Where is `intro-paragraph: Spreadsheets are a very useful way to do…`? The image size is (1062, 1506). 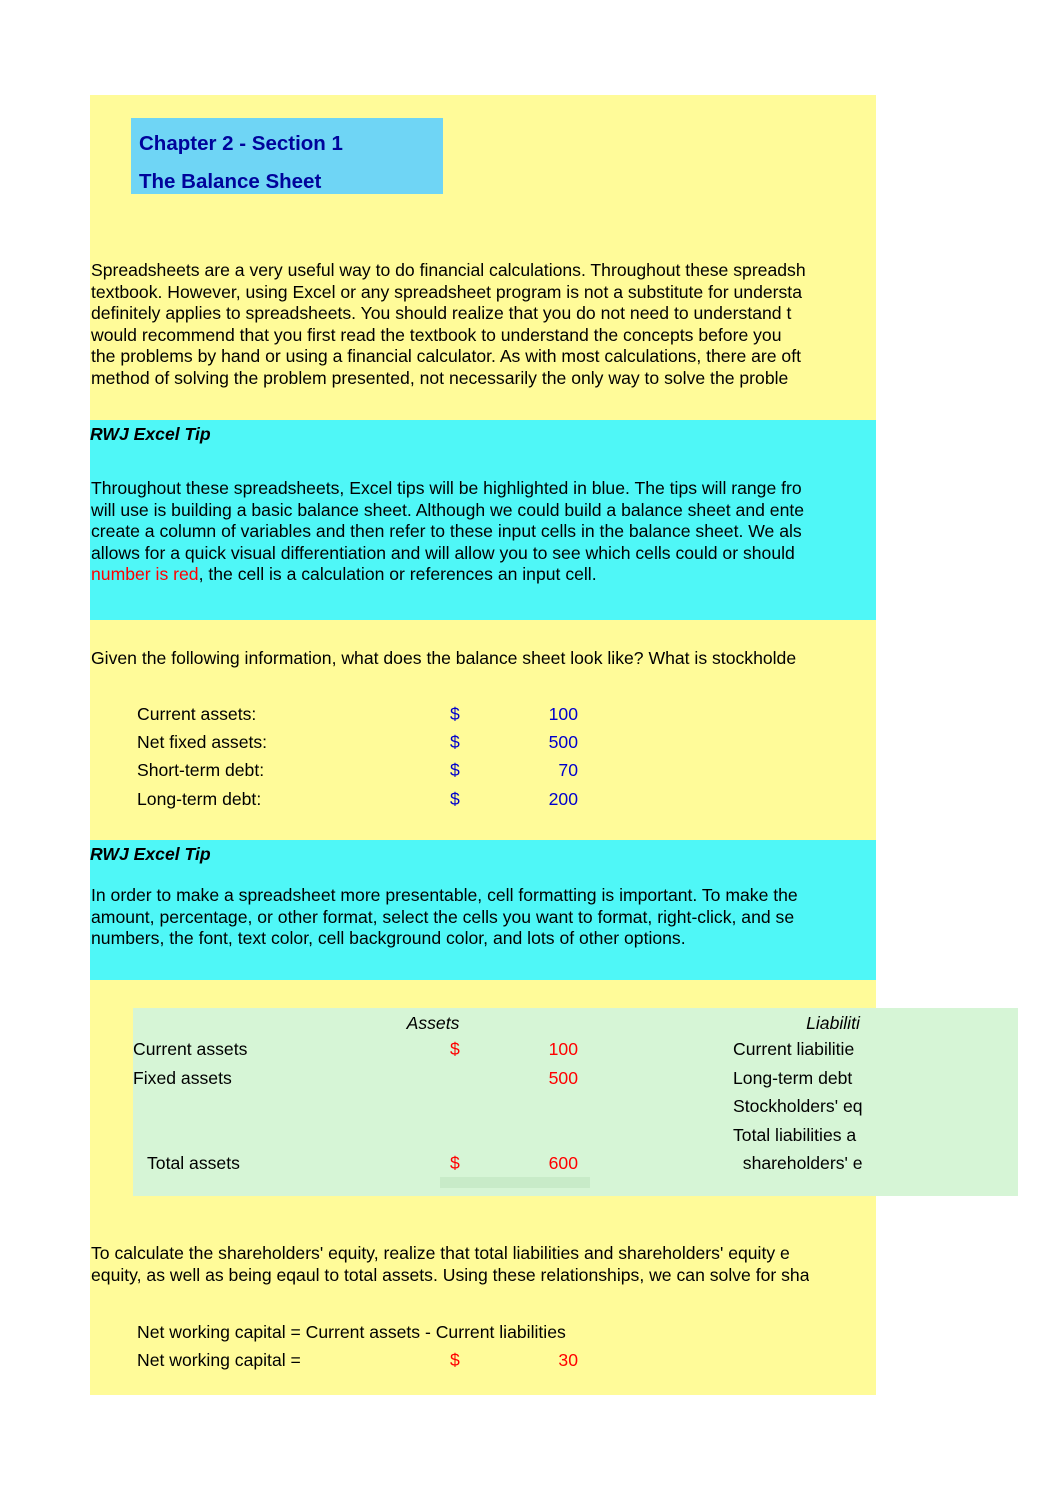
intro-paragraph: Spreadsheets are a very useful way to do… is located at coordinates (483, 325).